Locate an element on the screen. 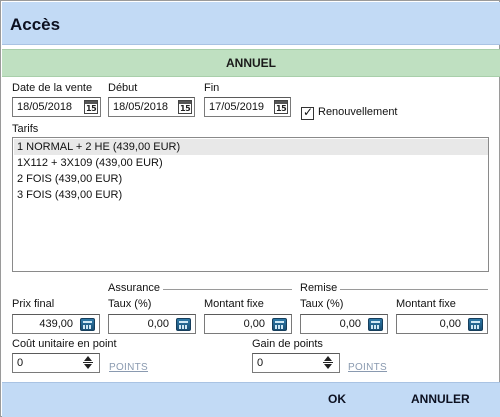  unit-cost-value: 0 is located at coordinates (20, 363).